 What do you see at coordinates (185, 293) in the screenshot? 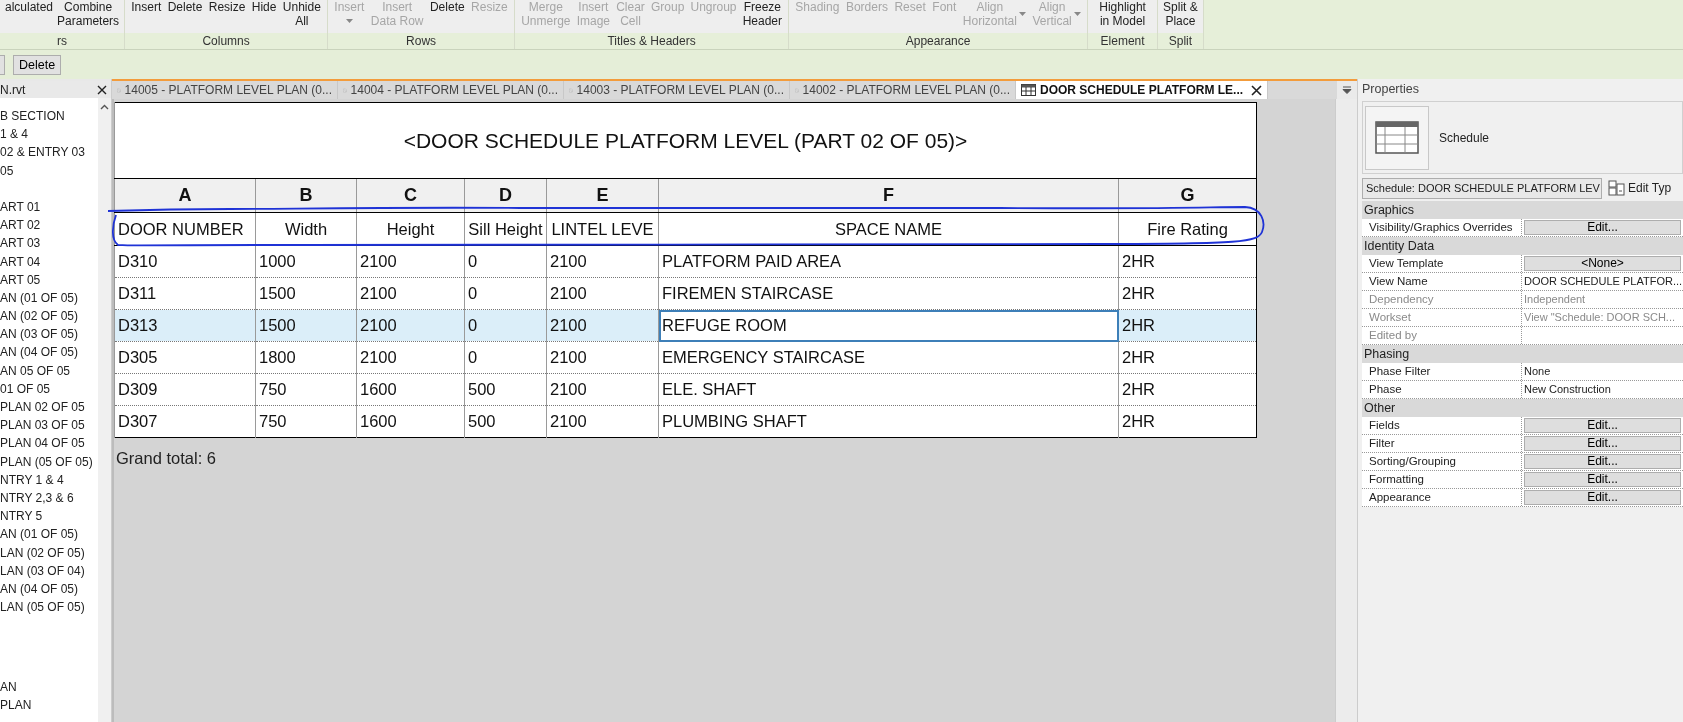
I see `table-cell: D311` at bounding box center [185, 293].